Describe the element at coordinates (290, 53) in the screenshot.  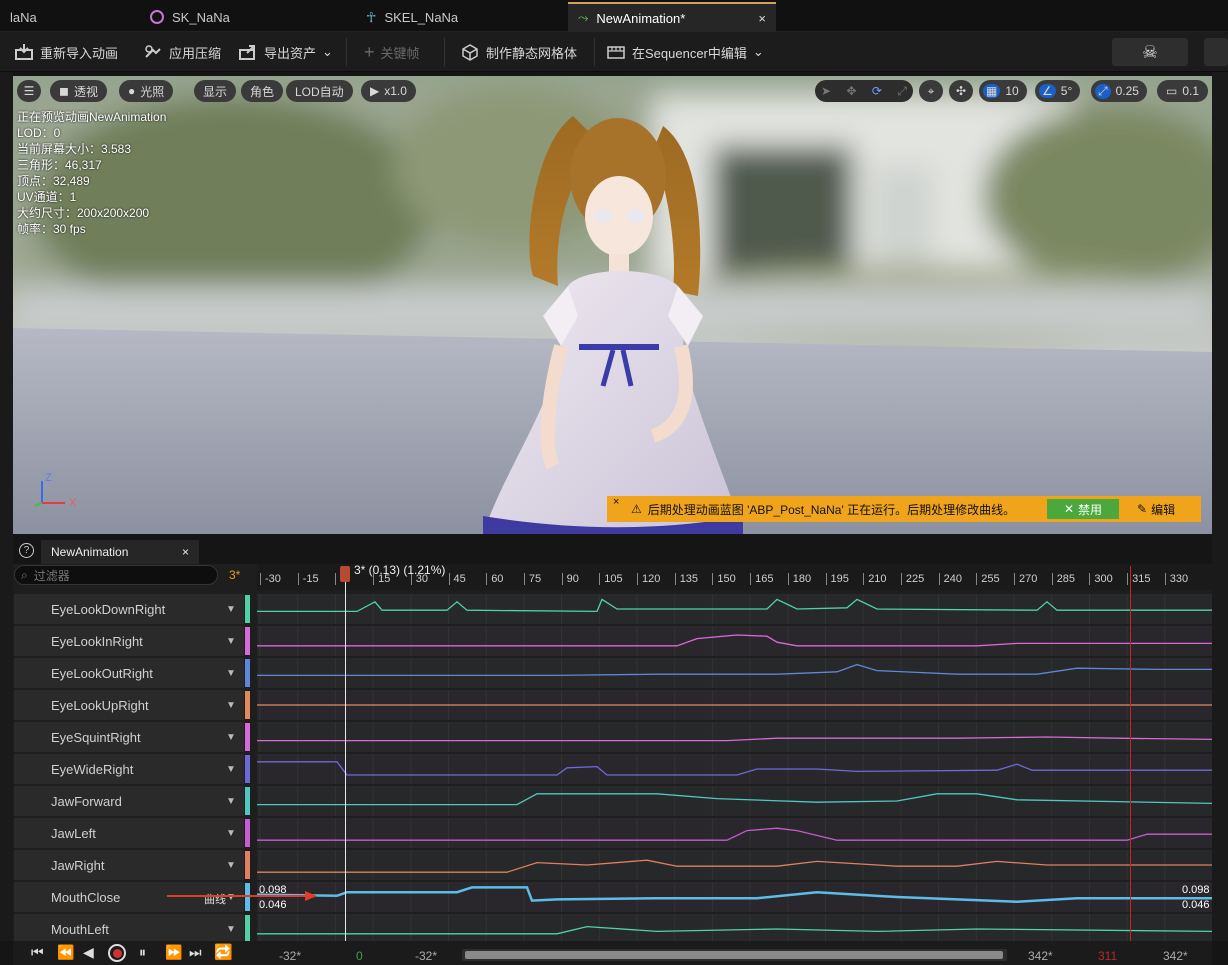
I see `export-label: 导出资产` at that location.